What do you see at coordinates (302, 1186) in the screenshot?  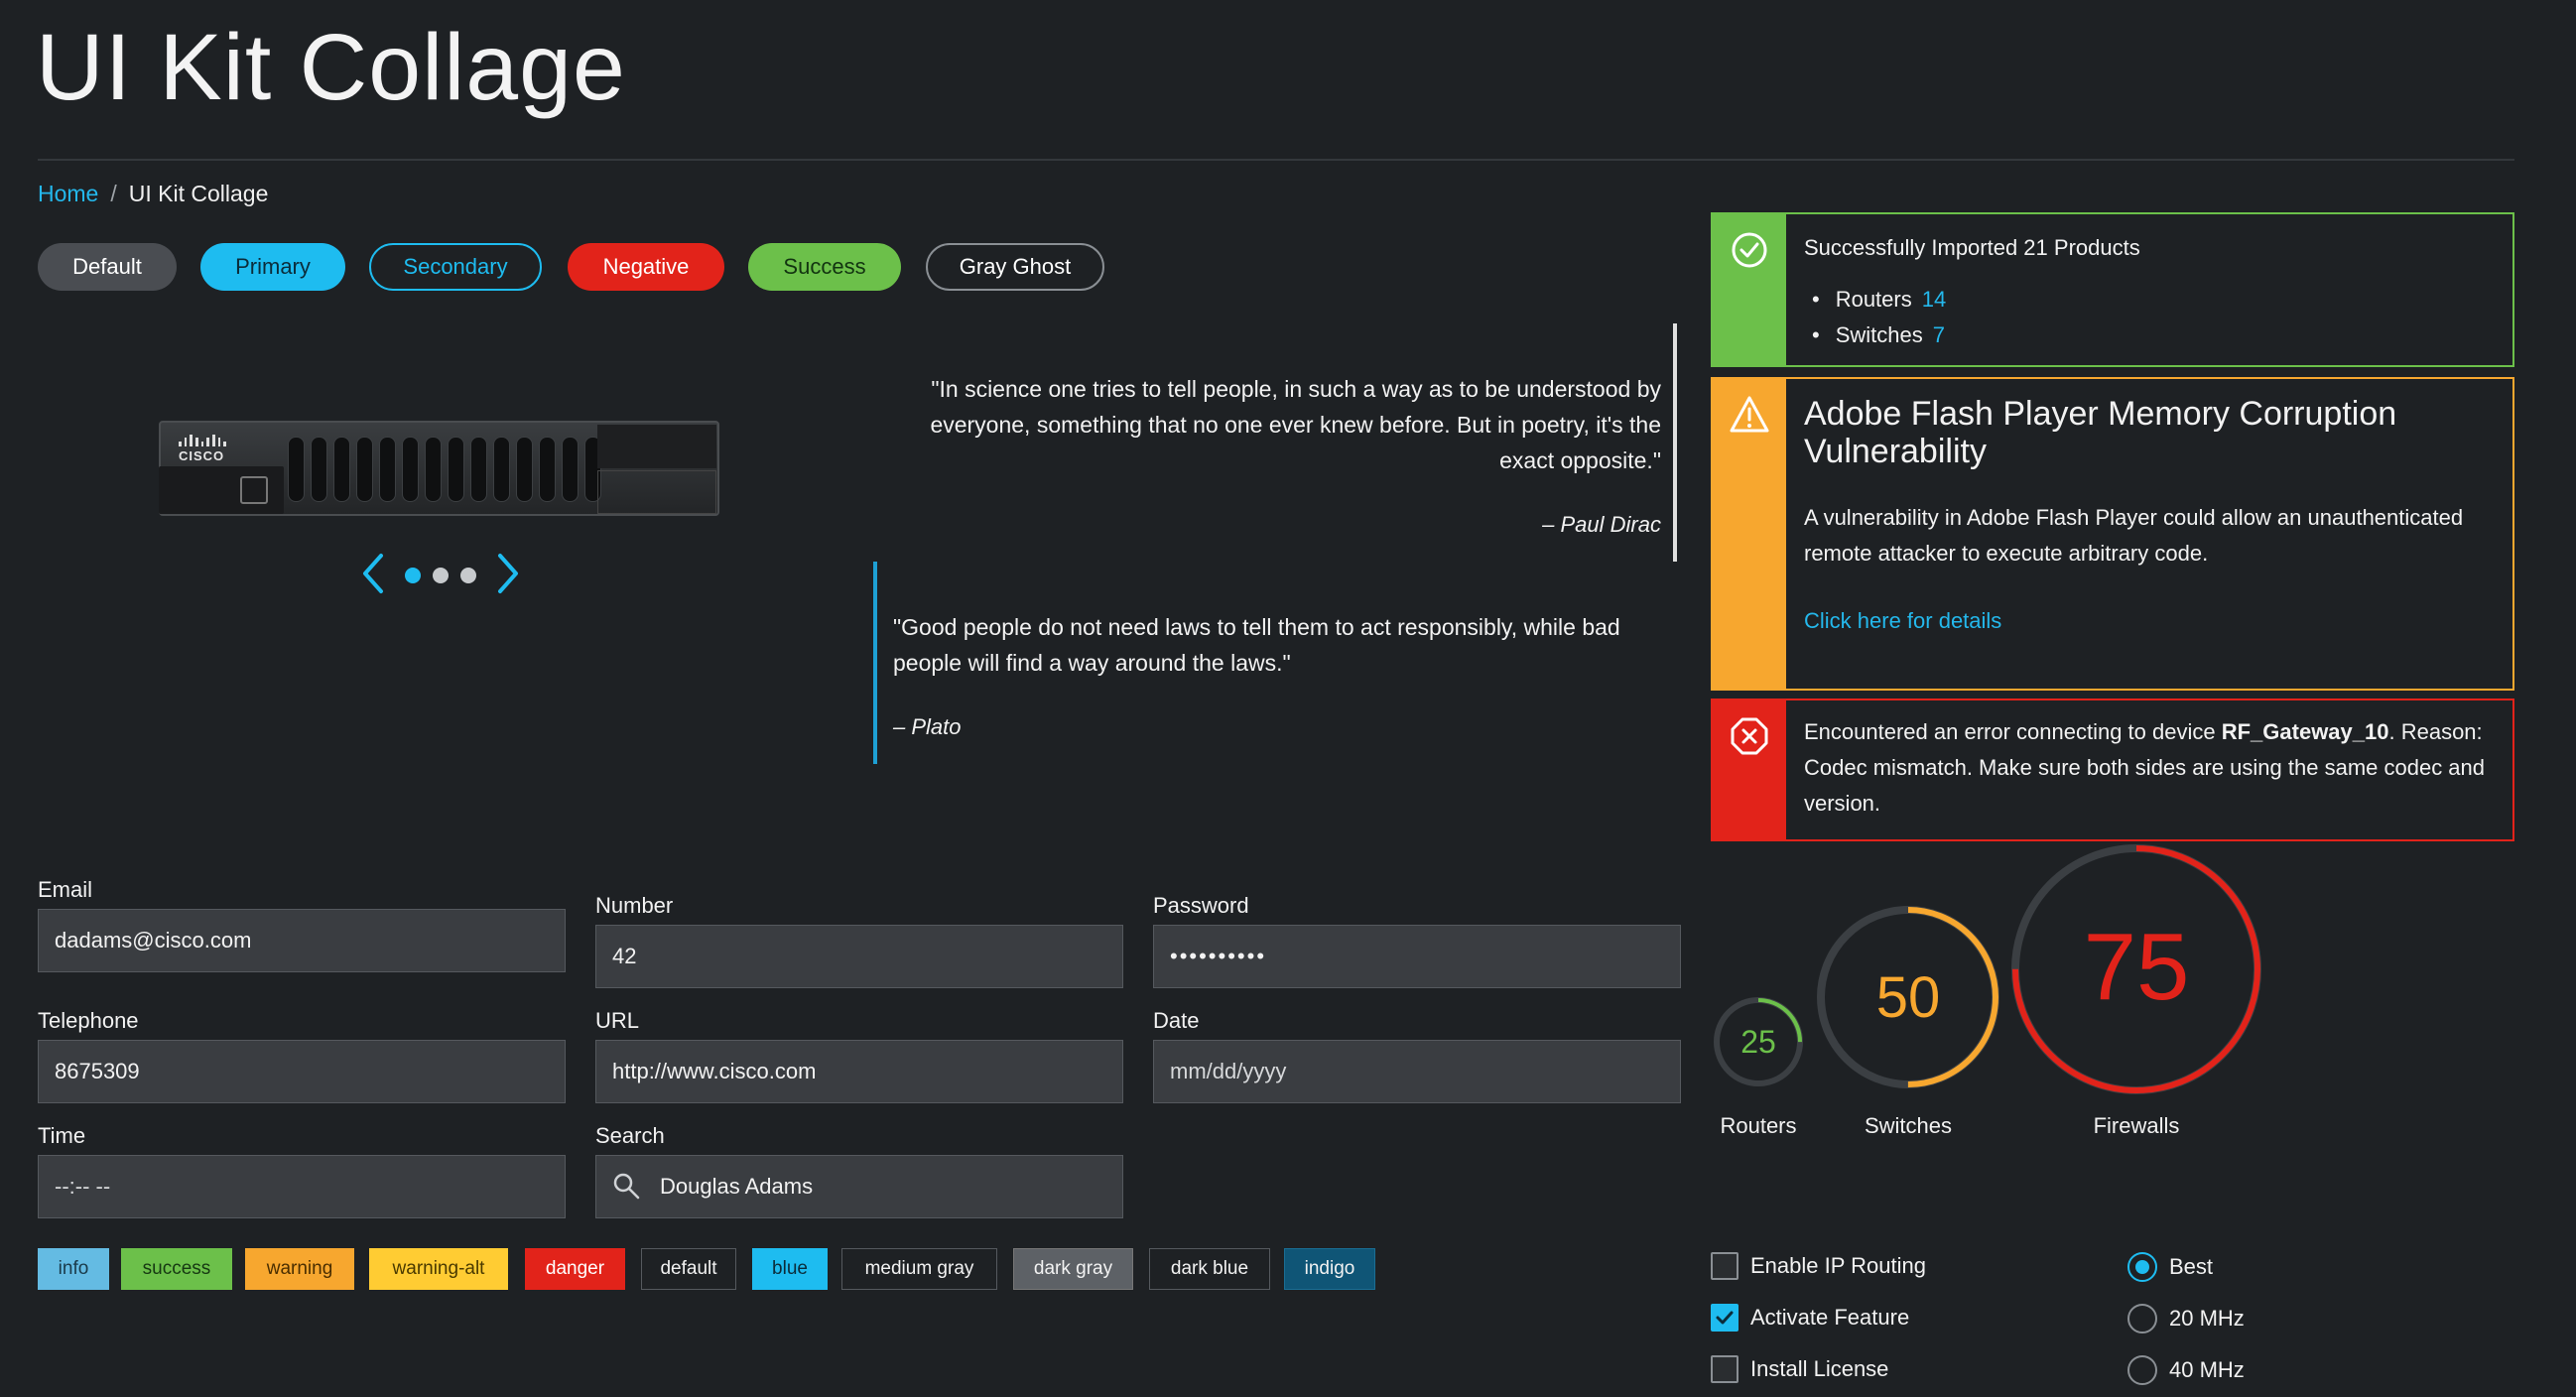 I see `time-field: --:-- --` at bounding box center [302, 1186].